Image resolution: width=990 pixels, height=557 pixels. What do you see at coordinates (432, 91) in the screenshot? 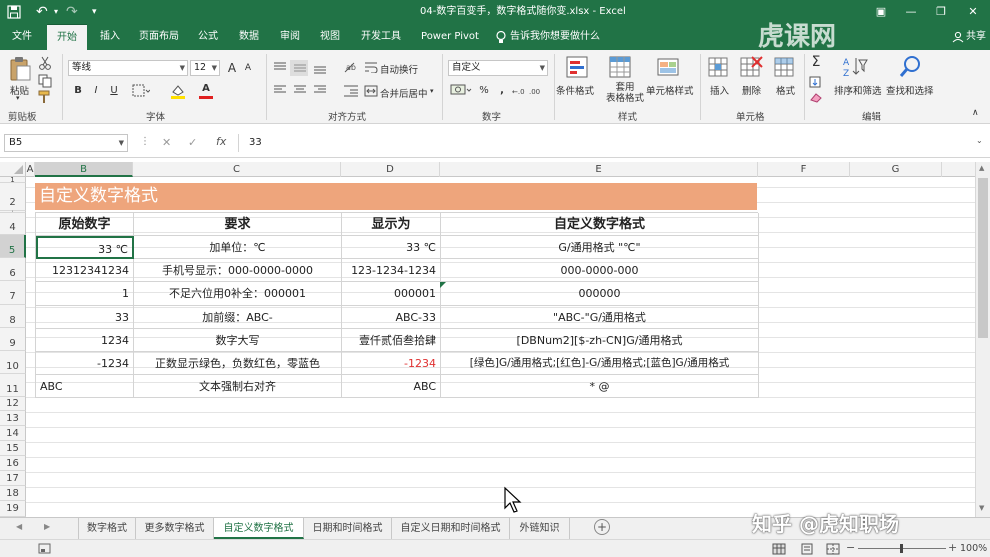
I see `merge-dropdown-icon: ▾` at bounding box center [432, 91].